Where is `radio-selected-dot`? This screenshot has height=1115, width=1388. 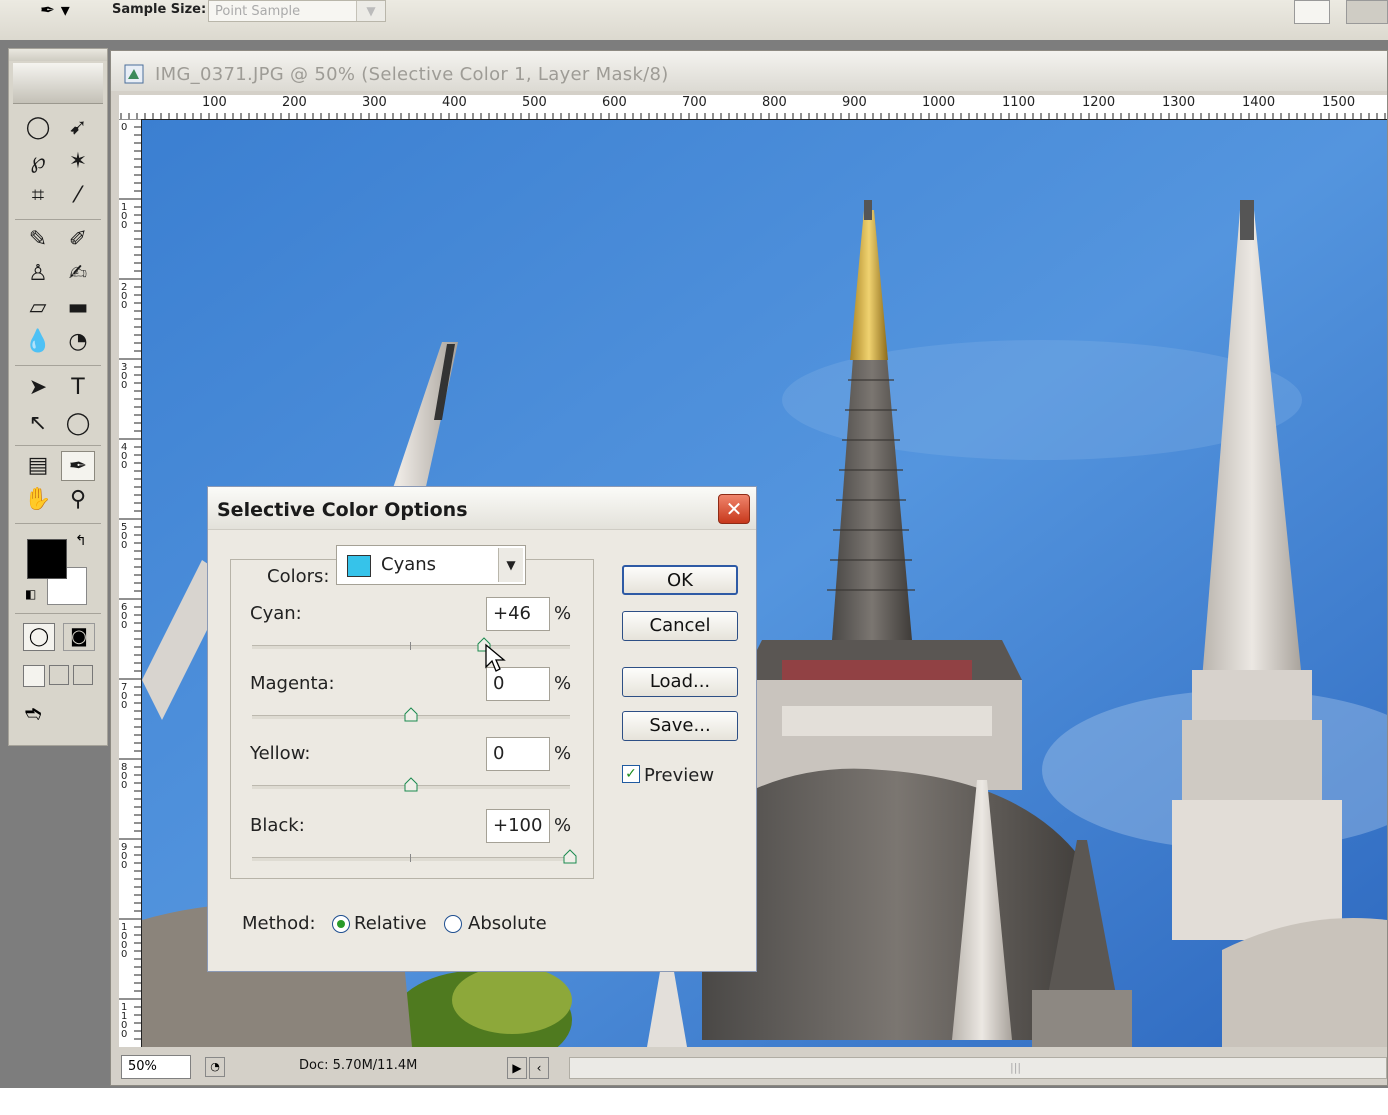
radio-selected-dot is located at coordinates (341, 924).